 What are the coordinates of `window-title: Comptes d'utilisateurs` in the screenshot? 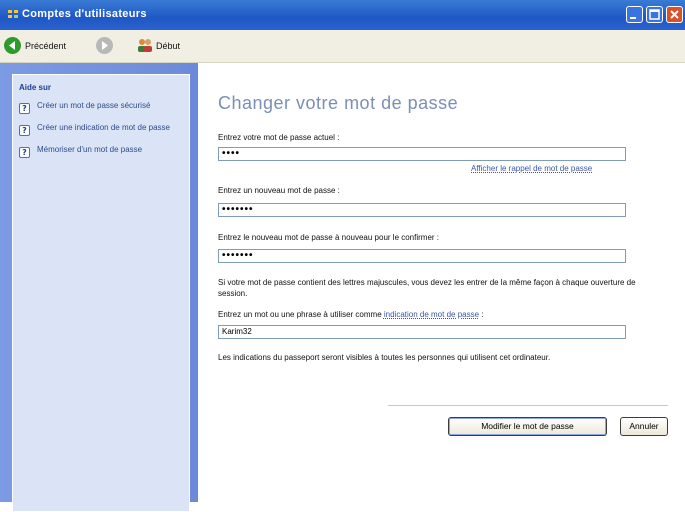 It's located at (84, 14).